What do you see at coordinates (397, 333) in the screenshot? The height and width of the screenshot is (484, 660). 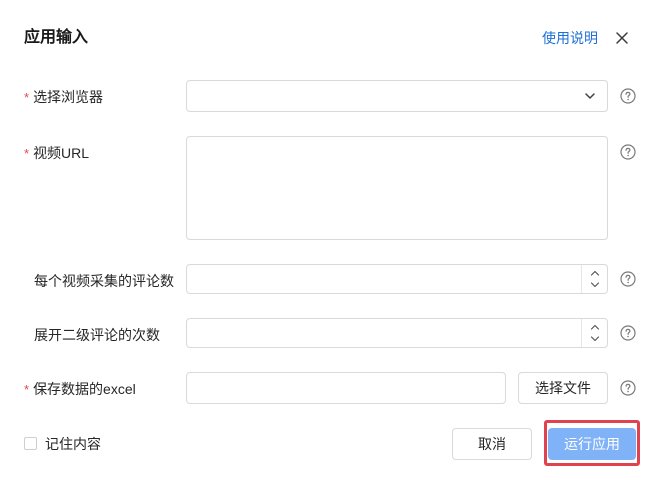 I see `expand-second-level-input` at bounding box center [397, 333].